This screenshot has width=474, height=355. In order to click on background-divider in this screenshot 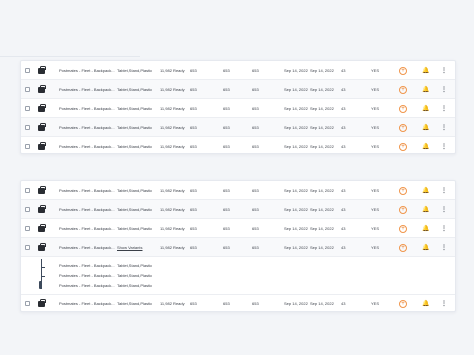, I will do `click(70, 56)`.